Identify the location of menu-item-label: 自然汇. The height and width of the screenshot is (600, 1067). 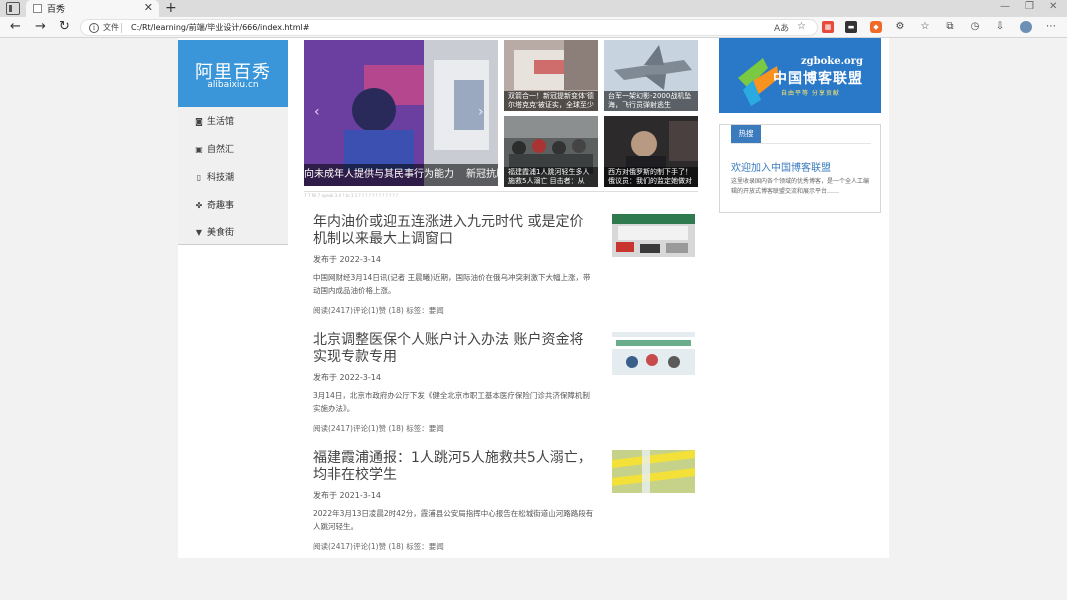
(221, 150).